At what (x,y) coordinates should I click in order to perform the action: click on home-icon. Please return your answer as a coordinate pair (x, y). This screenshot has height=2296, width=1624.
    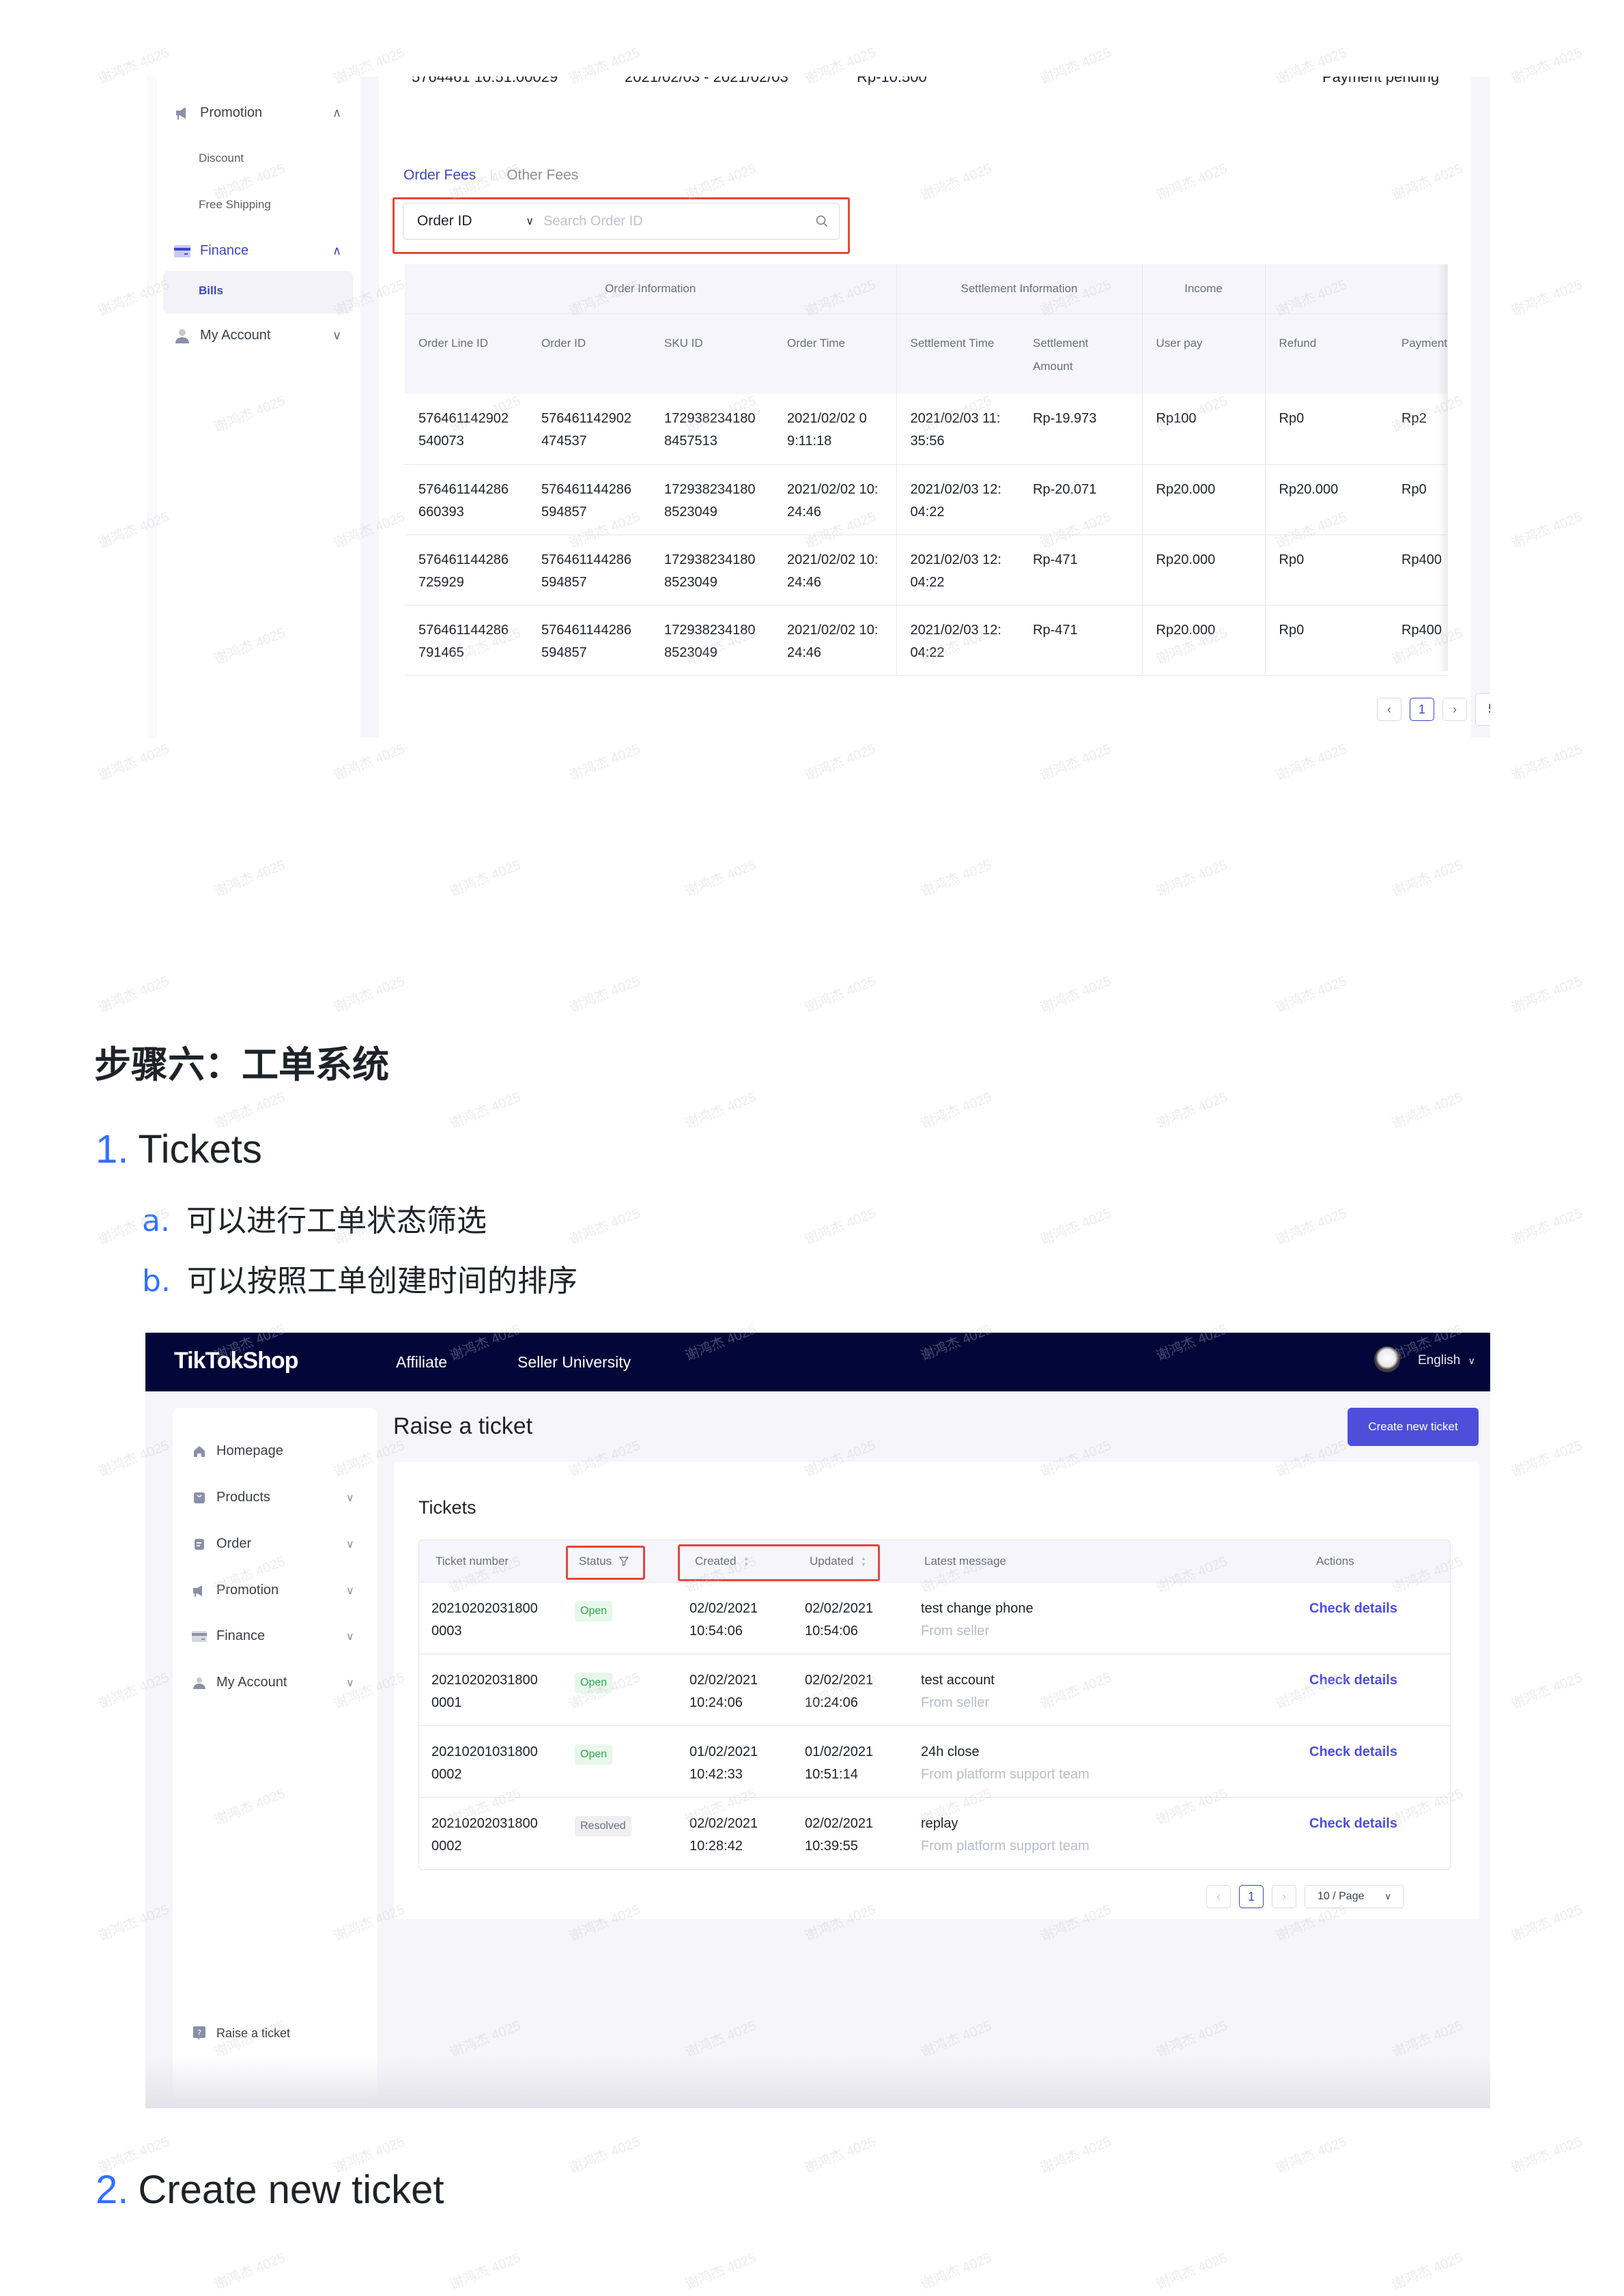
    Looking at the image, I should click on (199, 1451).